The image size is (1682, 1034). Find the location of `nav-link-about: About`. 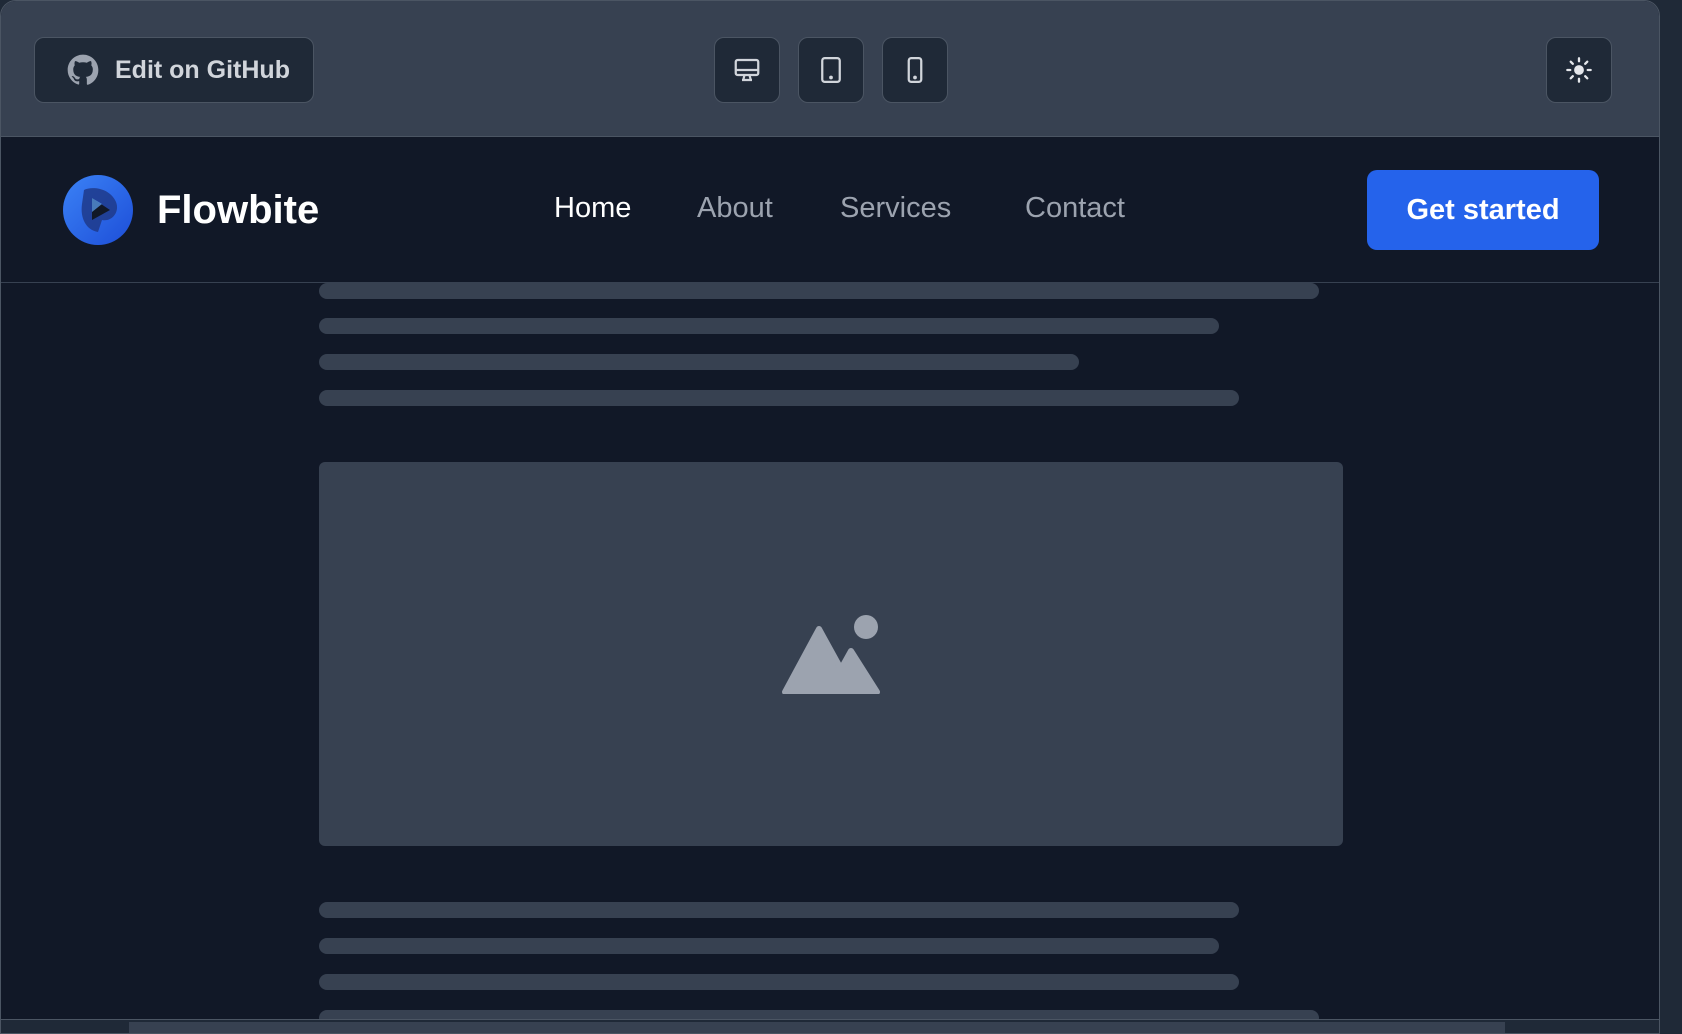

nav-link-about: About is located at coordinates (735, 208).